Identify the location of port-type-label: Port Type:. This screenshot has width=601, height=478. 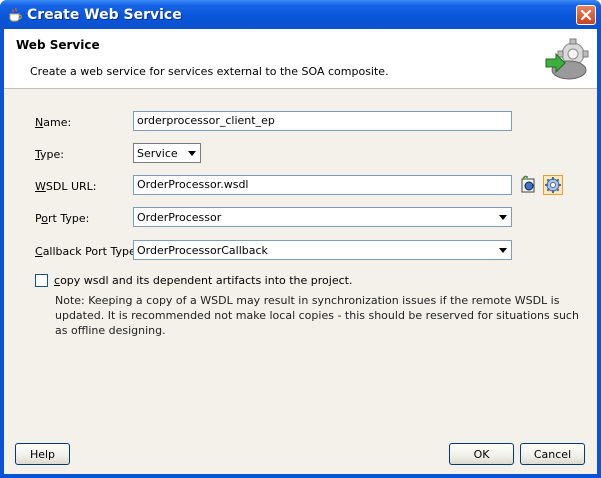
(62, 218).